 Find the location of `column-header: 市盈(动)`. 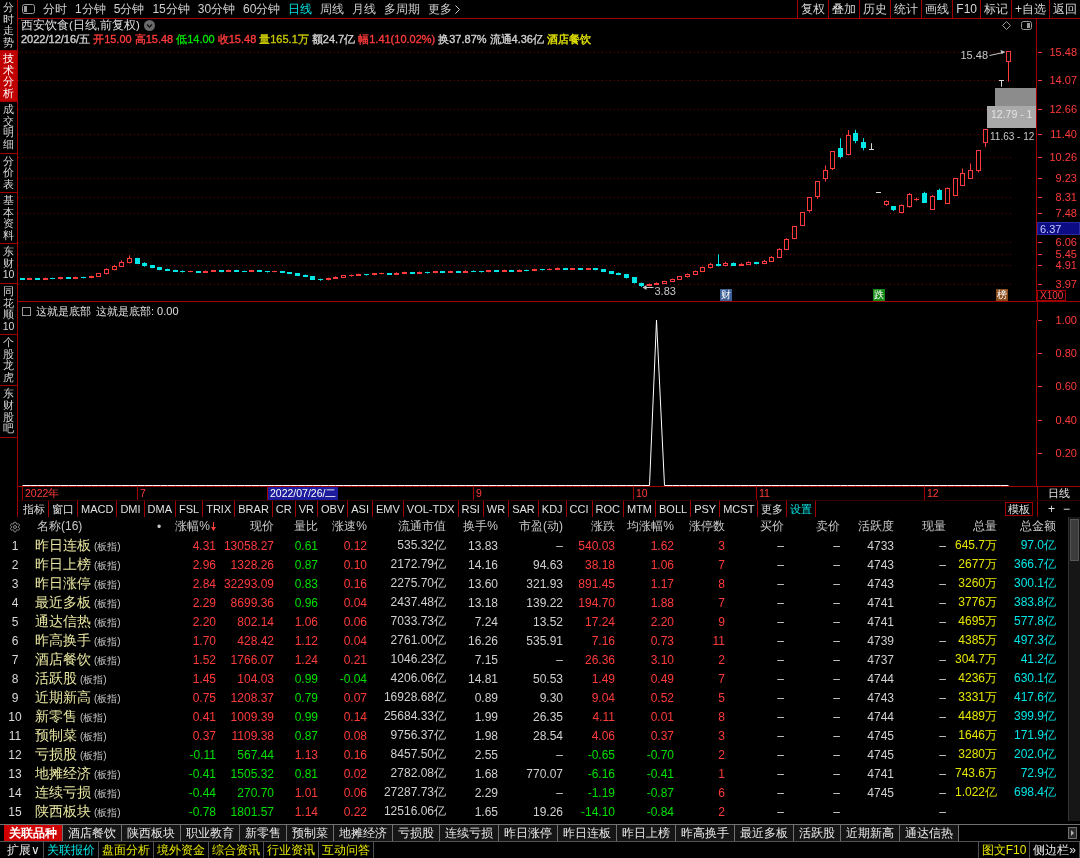

column-header: 市盈(动) is located at coordinates (532, 526).